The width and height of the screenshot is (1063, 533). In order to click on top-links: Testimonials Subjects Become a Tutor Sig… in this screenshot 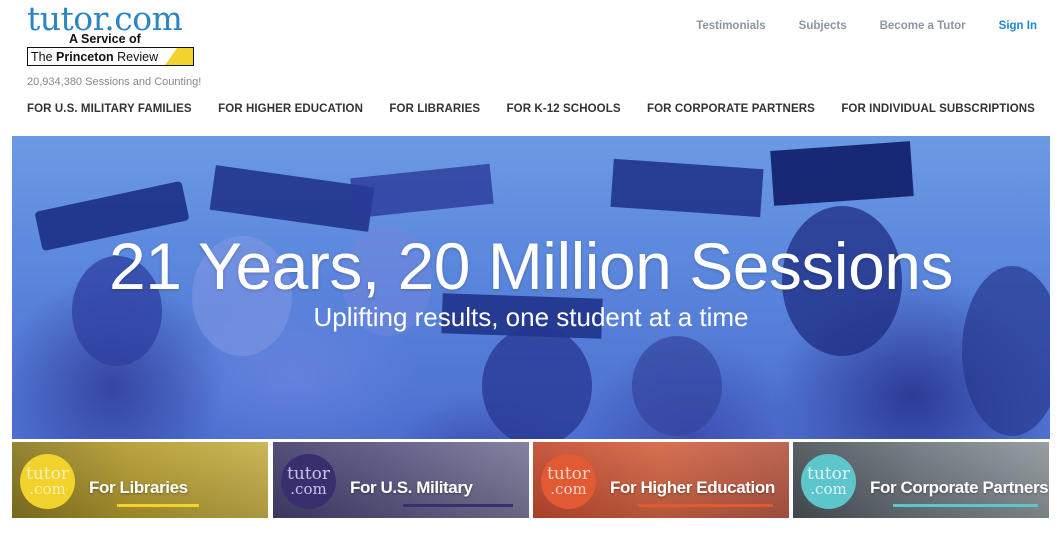, I will do `click(850, 26)`.